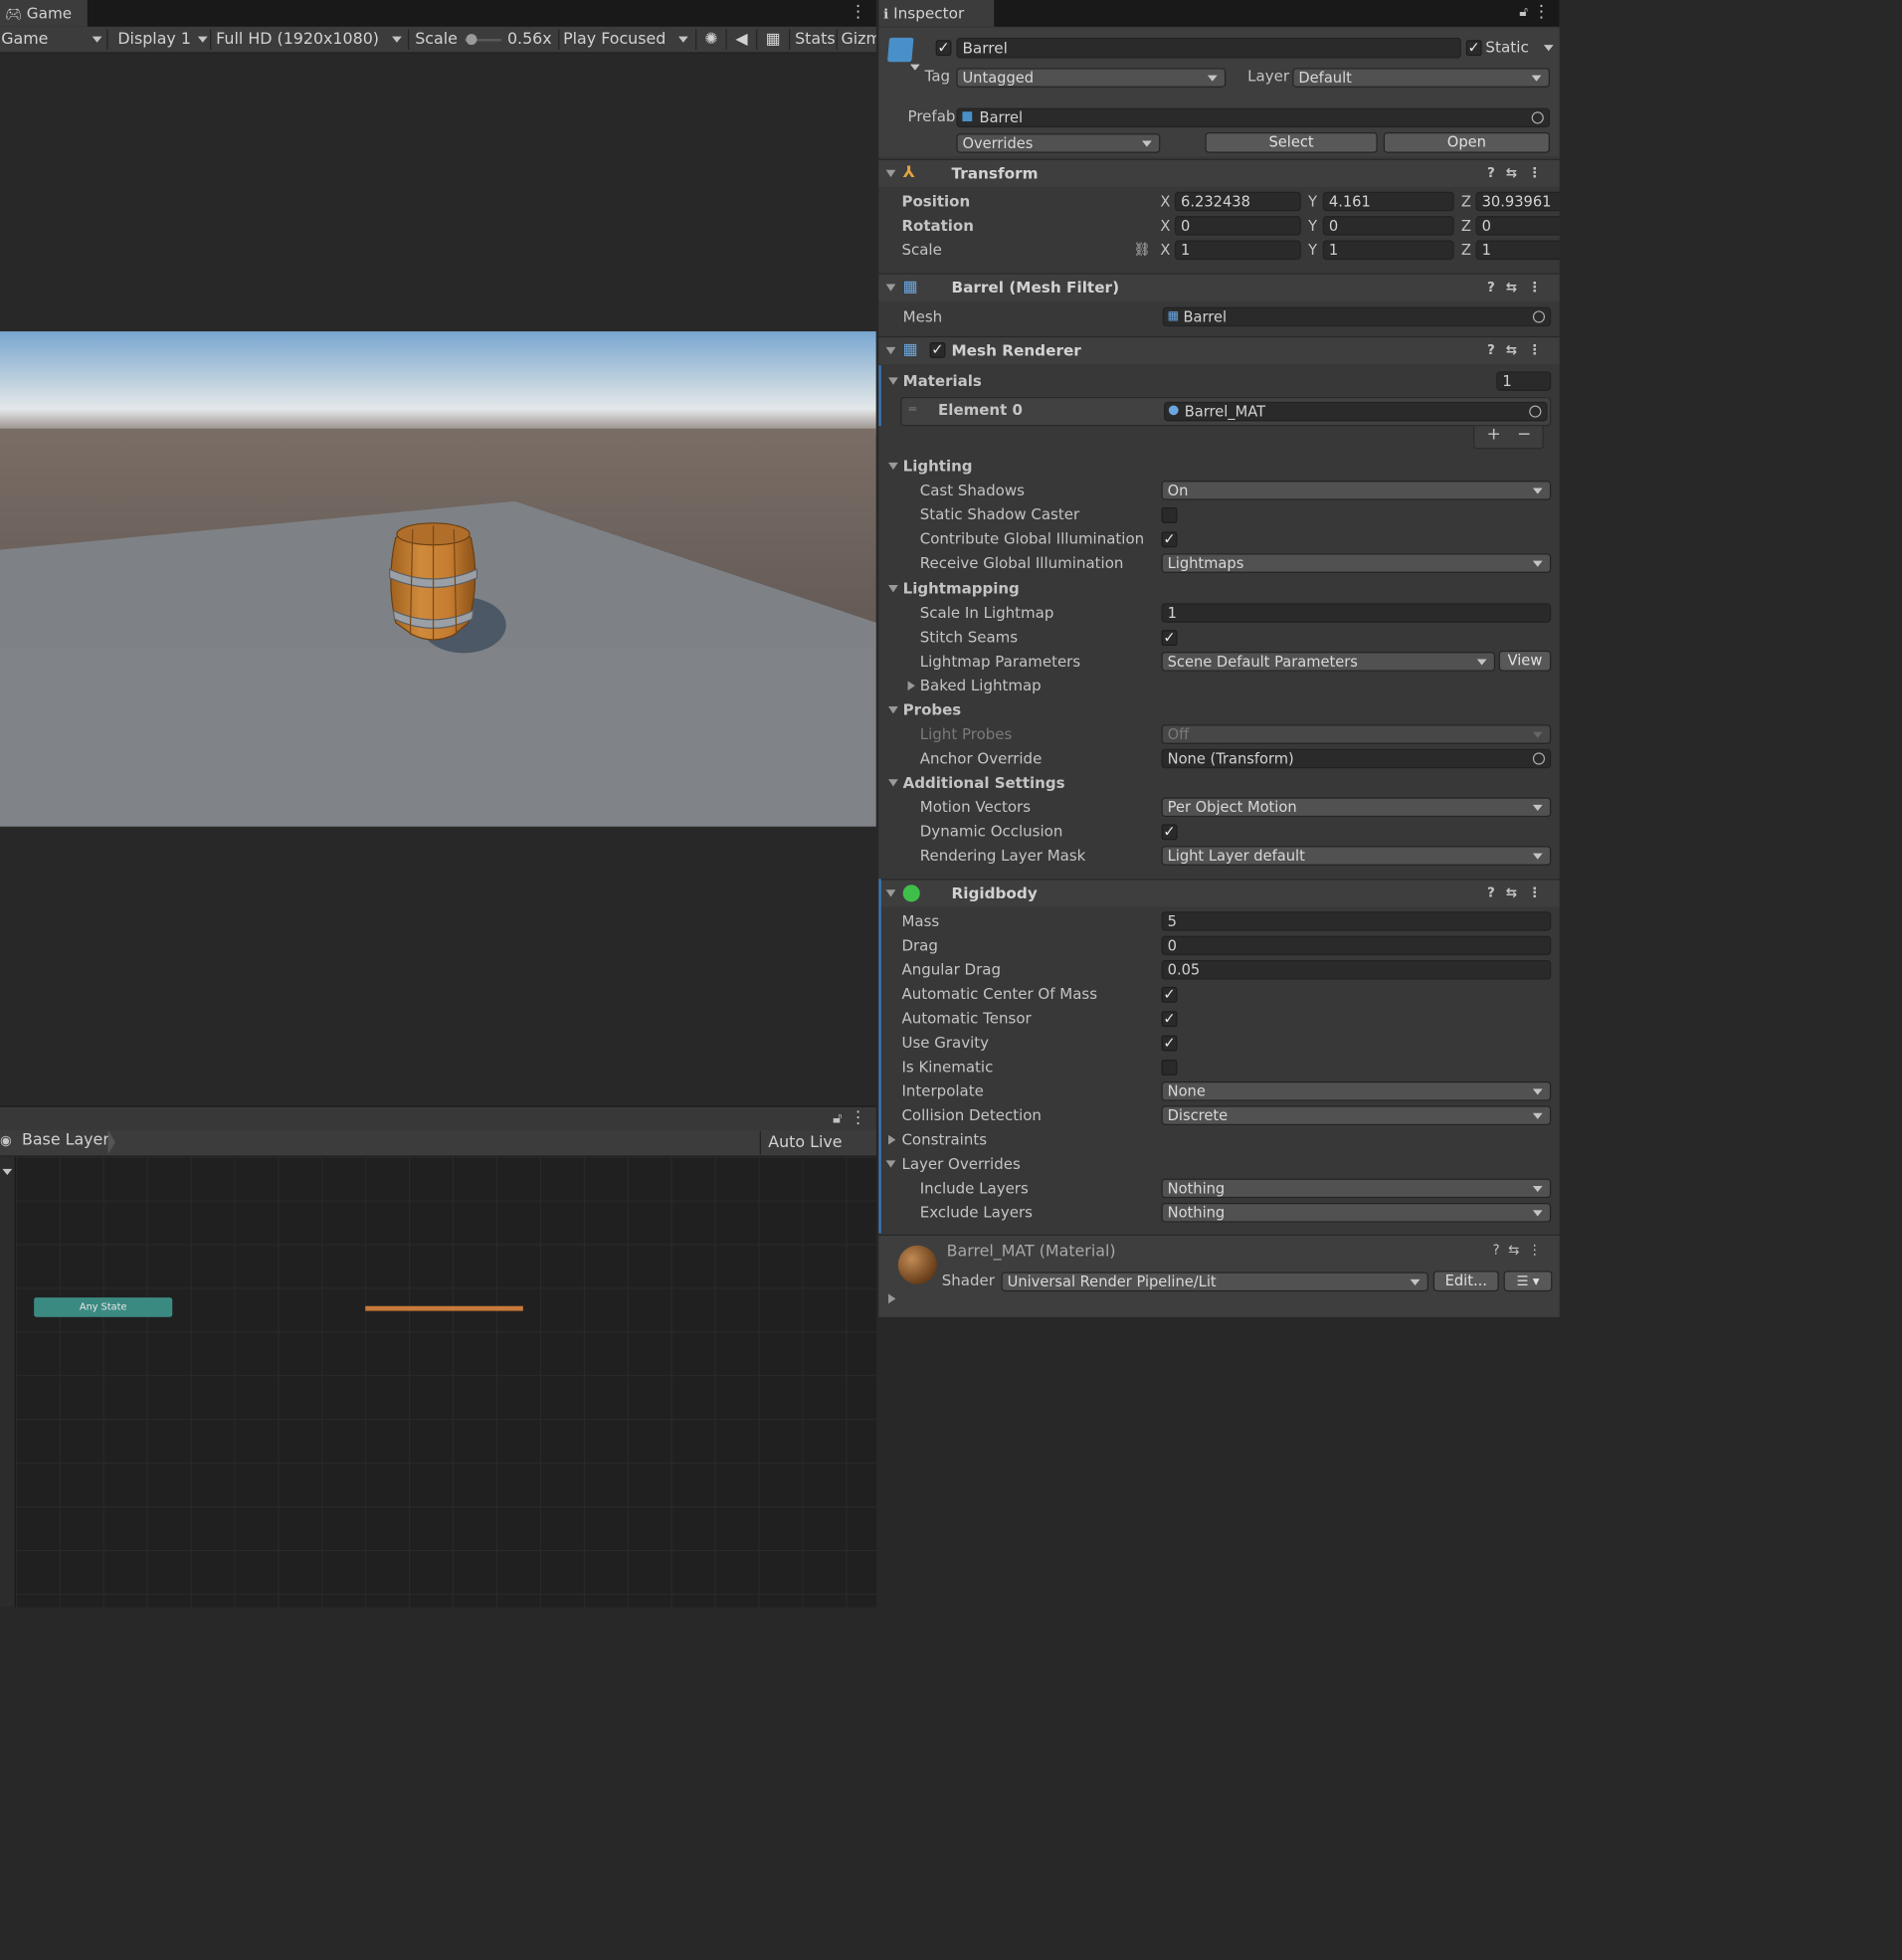  What do you see at coordinates (65, 1140) in the screenshot?
I see `breadcrumb-base-layer: Base Layer` at bounding box center [65, 1140].